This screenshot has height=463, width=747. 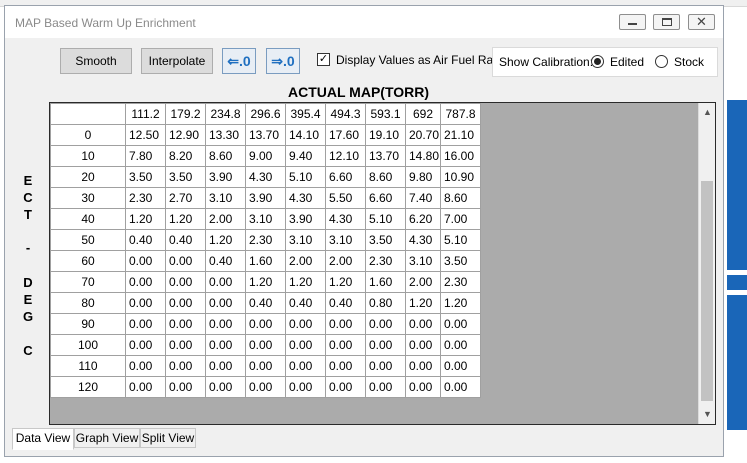 I want to click on column-header-cell: 179.2, so click(x=185, y=114).